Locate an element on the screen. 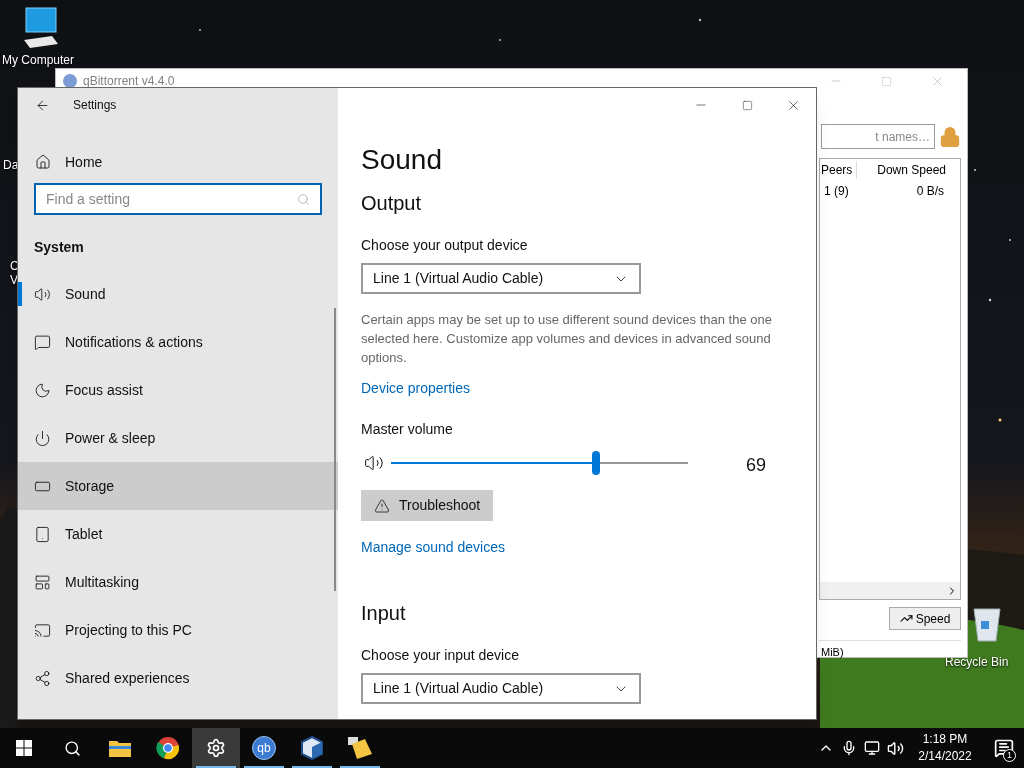 This screenshot has height=768, width=1024. volume-slider is located at coordinates (539, 463).